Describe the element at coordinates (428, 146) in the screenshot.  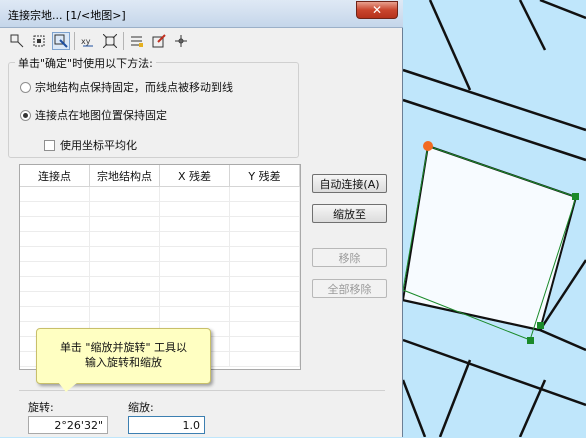
I see `connection-point-orange` at that location.